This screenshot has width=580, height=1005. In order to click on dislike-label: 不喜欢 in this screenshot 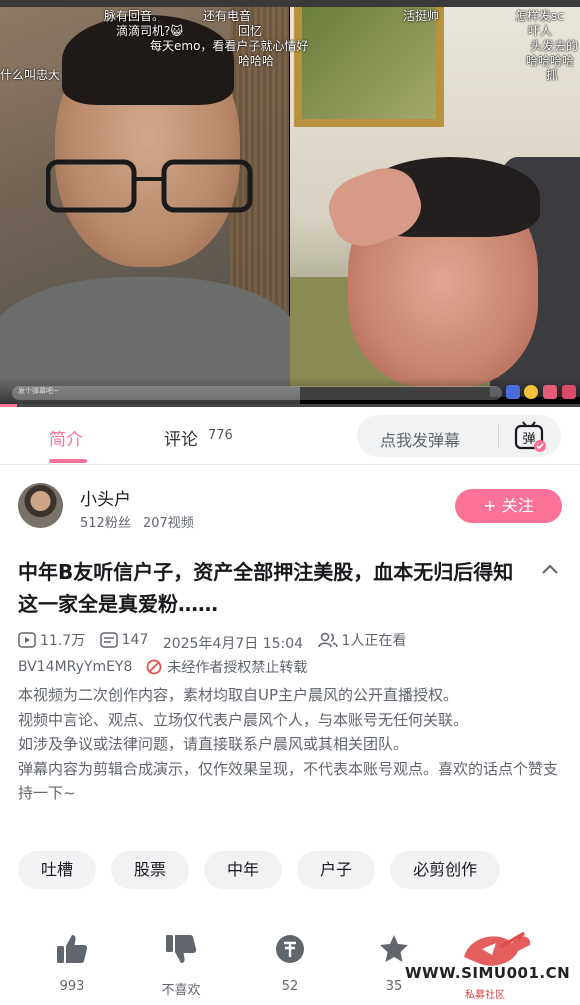, I will do `click(181, 990)`.